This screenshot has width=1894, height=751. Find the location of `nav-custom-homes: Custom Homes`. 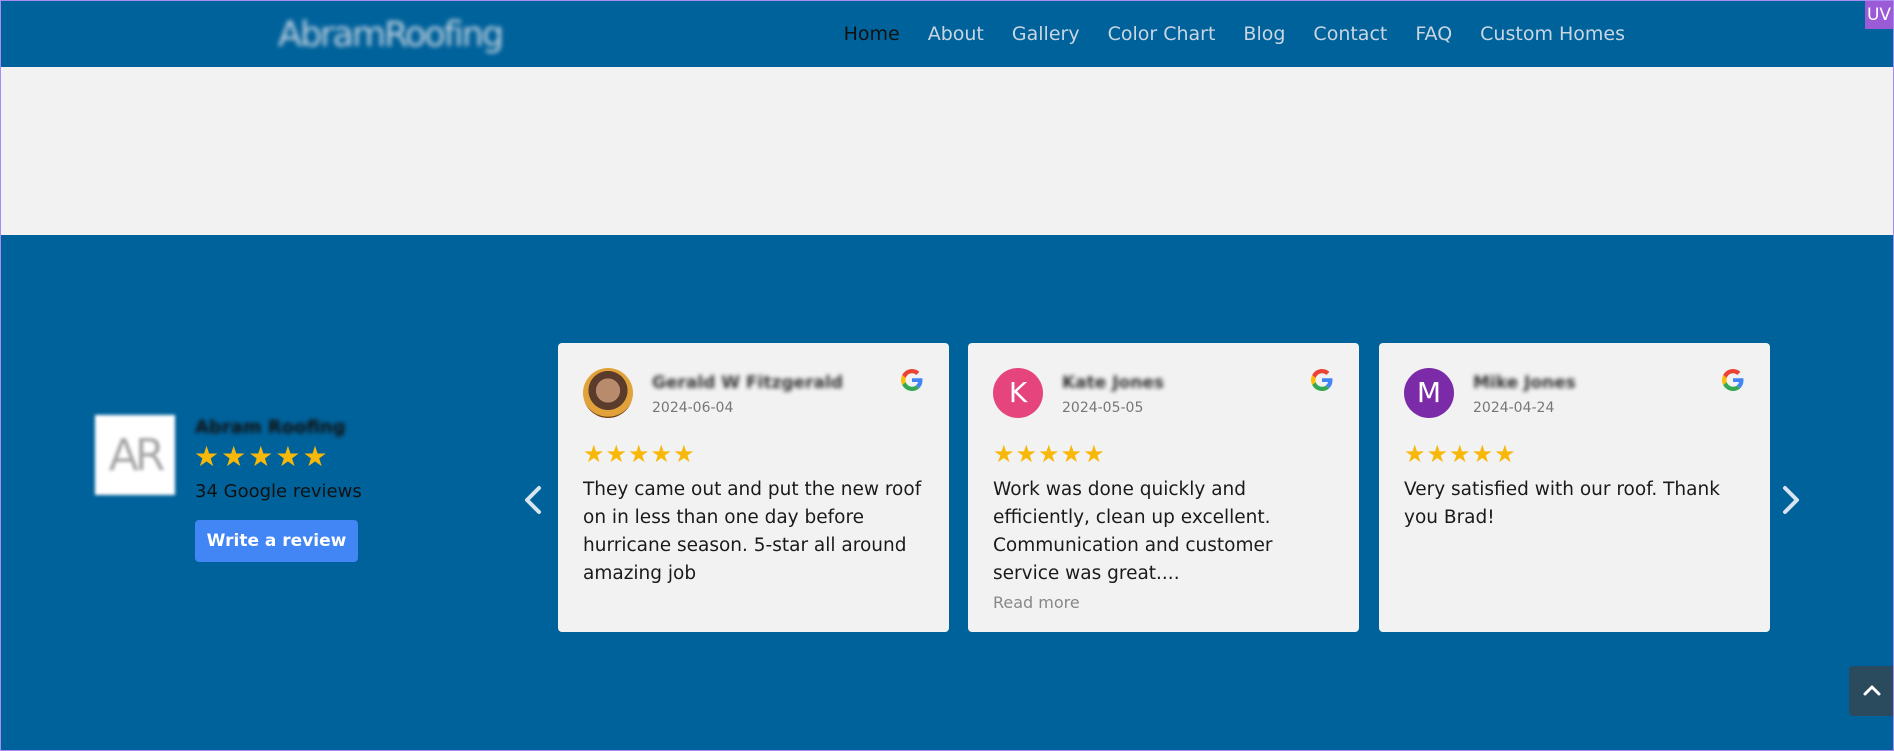

nav-custom-homes: Custom Homes is located at coordinates (1552, 34).